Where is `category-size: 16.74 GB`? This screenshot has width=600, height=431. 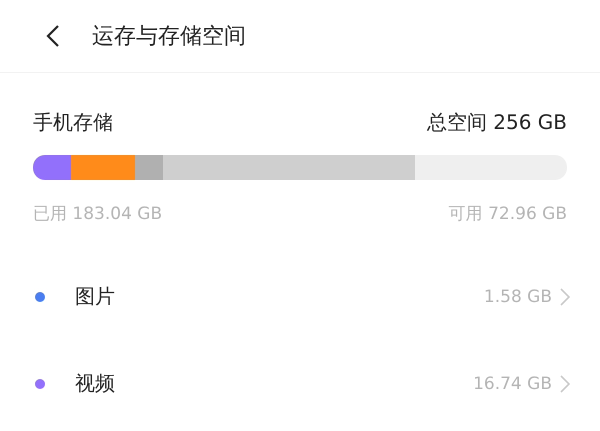 category-size: 16.74 GB is located at coordinates (512, 384).